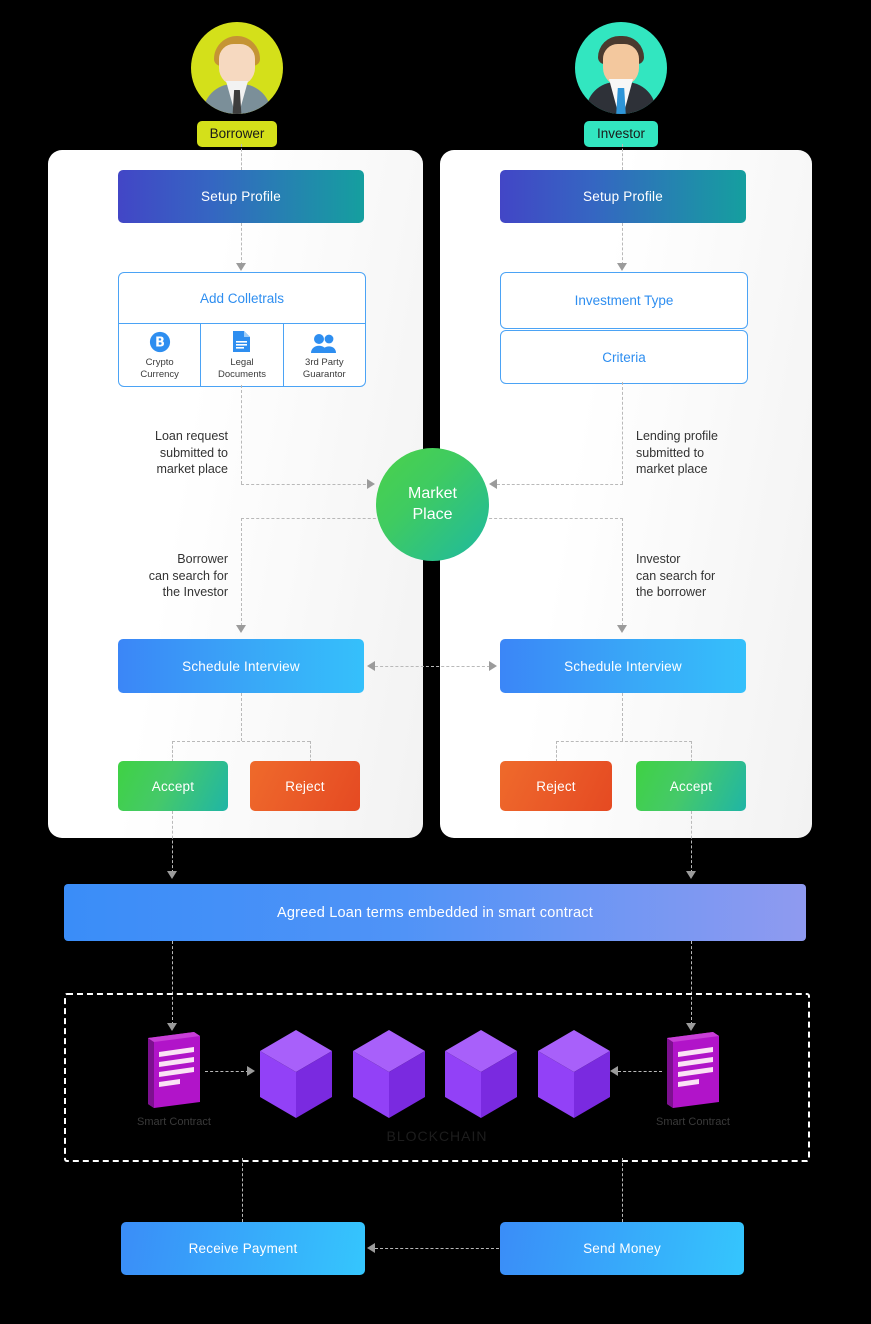  What do you see at coordinates (691, 751) in the screenshot?
I see `connector-investor-accept` at bounding box center [691, 751].